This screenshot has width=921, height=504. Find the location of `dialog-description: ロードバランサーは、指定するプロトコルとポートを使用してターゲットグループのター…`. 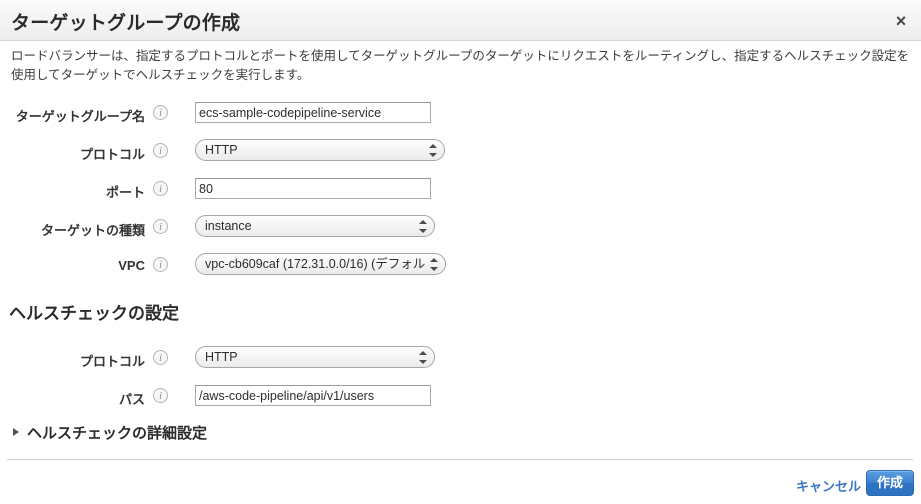

dialog-description: ロードバランサーは、指定するプロトコルとポートを使用してターゲットグループのター… is located at coordinates (460, 65).